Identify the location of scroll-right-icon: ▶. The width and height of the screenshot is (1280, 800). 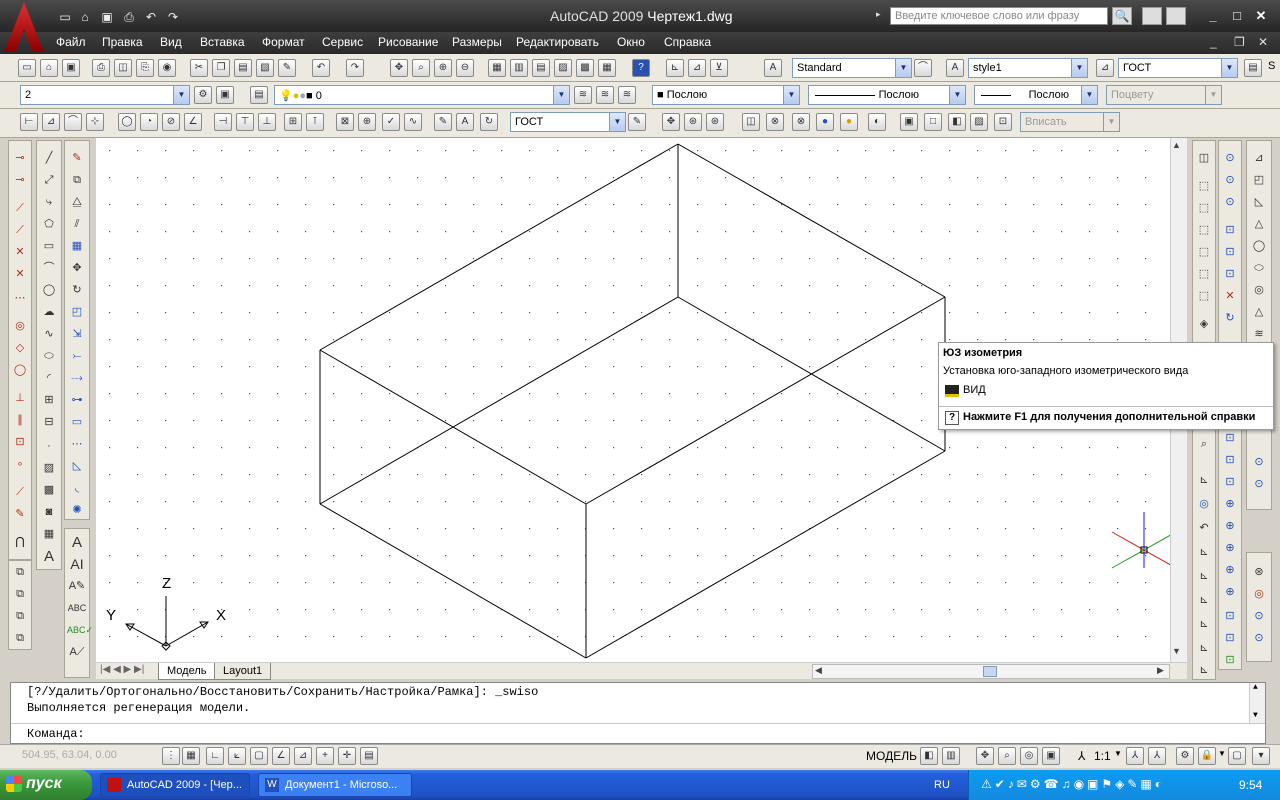
(1160, 670).